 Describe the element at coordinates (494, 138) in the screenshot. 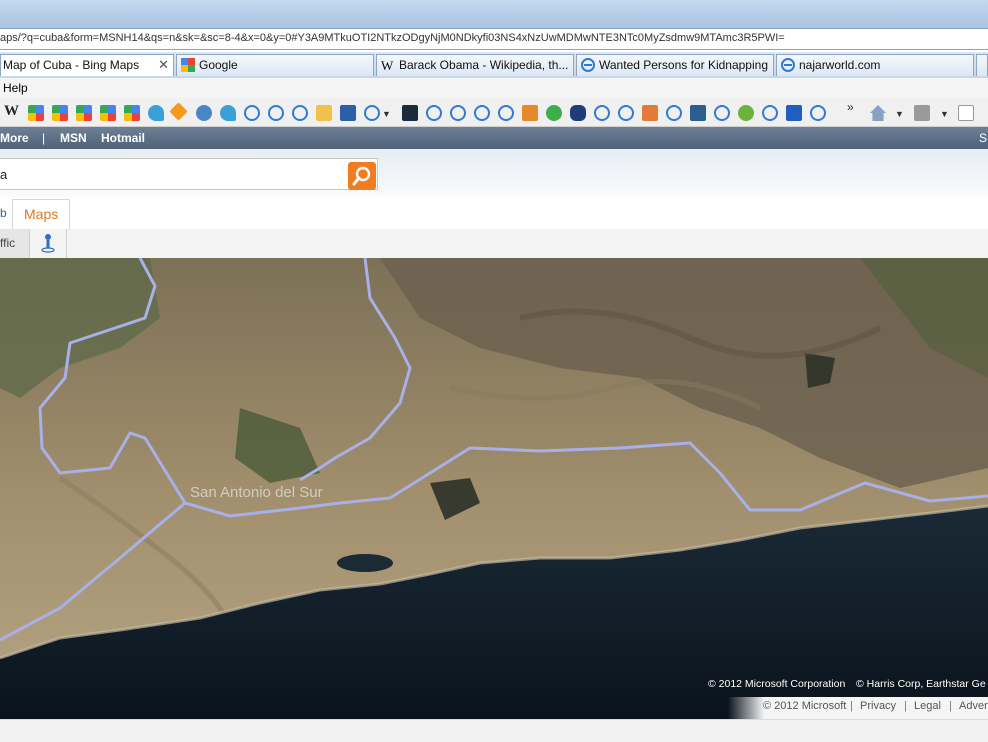

I see `bing-nav-bar: More | MSN Hotmail S` at that location.